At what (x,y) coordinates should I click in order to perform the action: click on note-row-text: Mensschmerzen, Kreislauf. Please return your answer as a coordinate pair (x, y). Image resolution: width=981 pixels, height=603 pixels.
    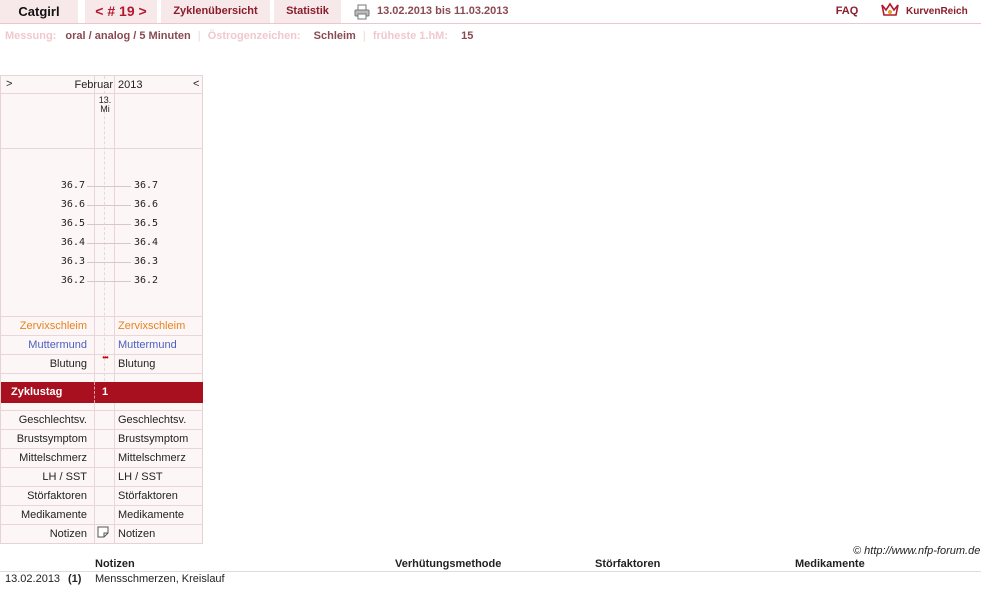
    Looking at the image, I should click on (160, 579).